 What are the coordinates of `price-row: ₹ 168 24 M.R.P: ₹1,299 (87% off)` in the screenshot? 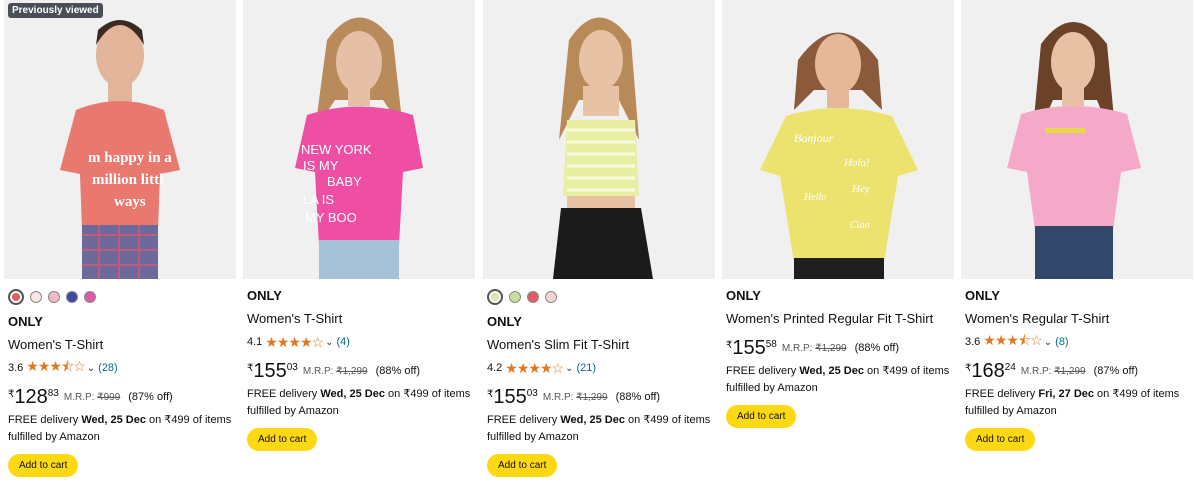 It's located at (1077, 372).